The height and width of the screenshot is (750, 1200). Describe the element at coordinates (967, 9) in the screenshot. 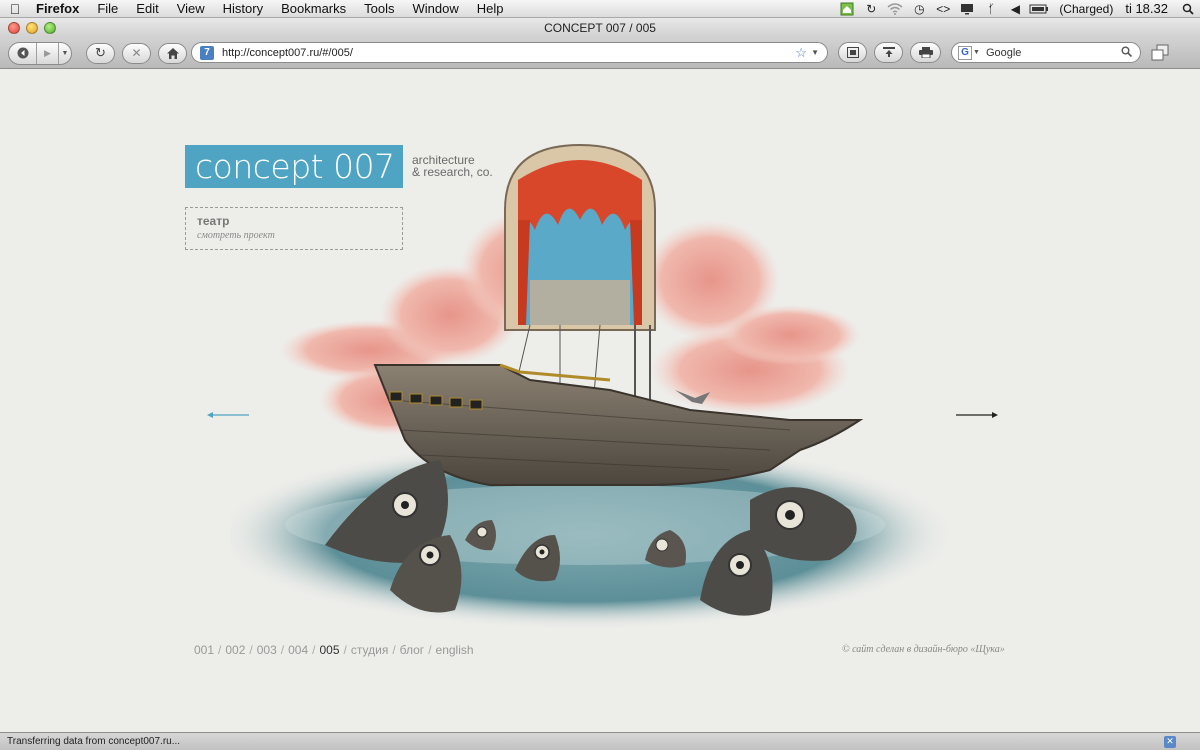

I see `display-icon` at that location.